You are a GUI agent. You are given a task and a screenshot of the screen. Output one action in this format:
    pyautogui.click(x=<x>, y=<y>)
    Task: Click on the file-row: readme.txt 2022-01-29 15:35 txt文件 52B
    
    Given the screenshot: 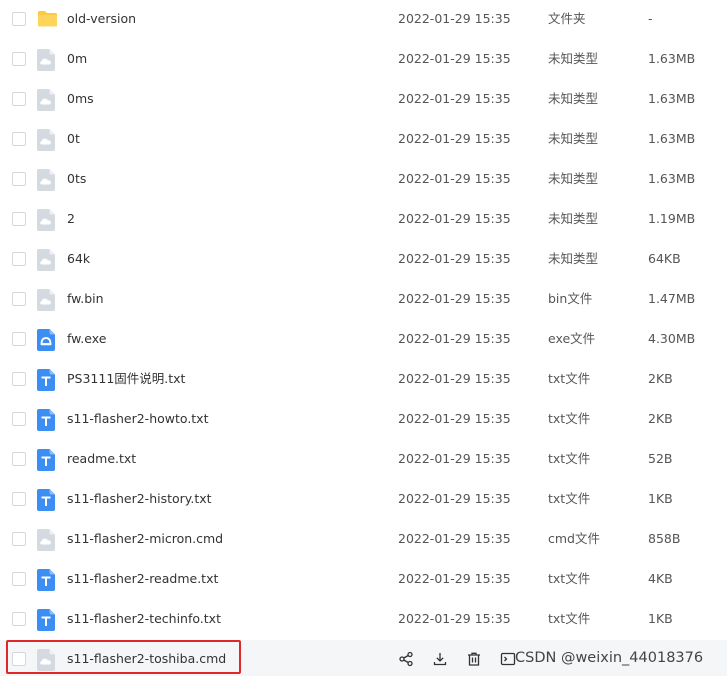 What is the action you would take?
    pyautogui.click(x=363, y=460)
    